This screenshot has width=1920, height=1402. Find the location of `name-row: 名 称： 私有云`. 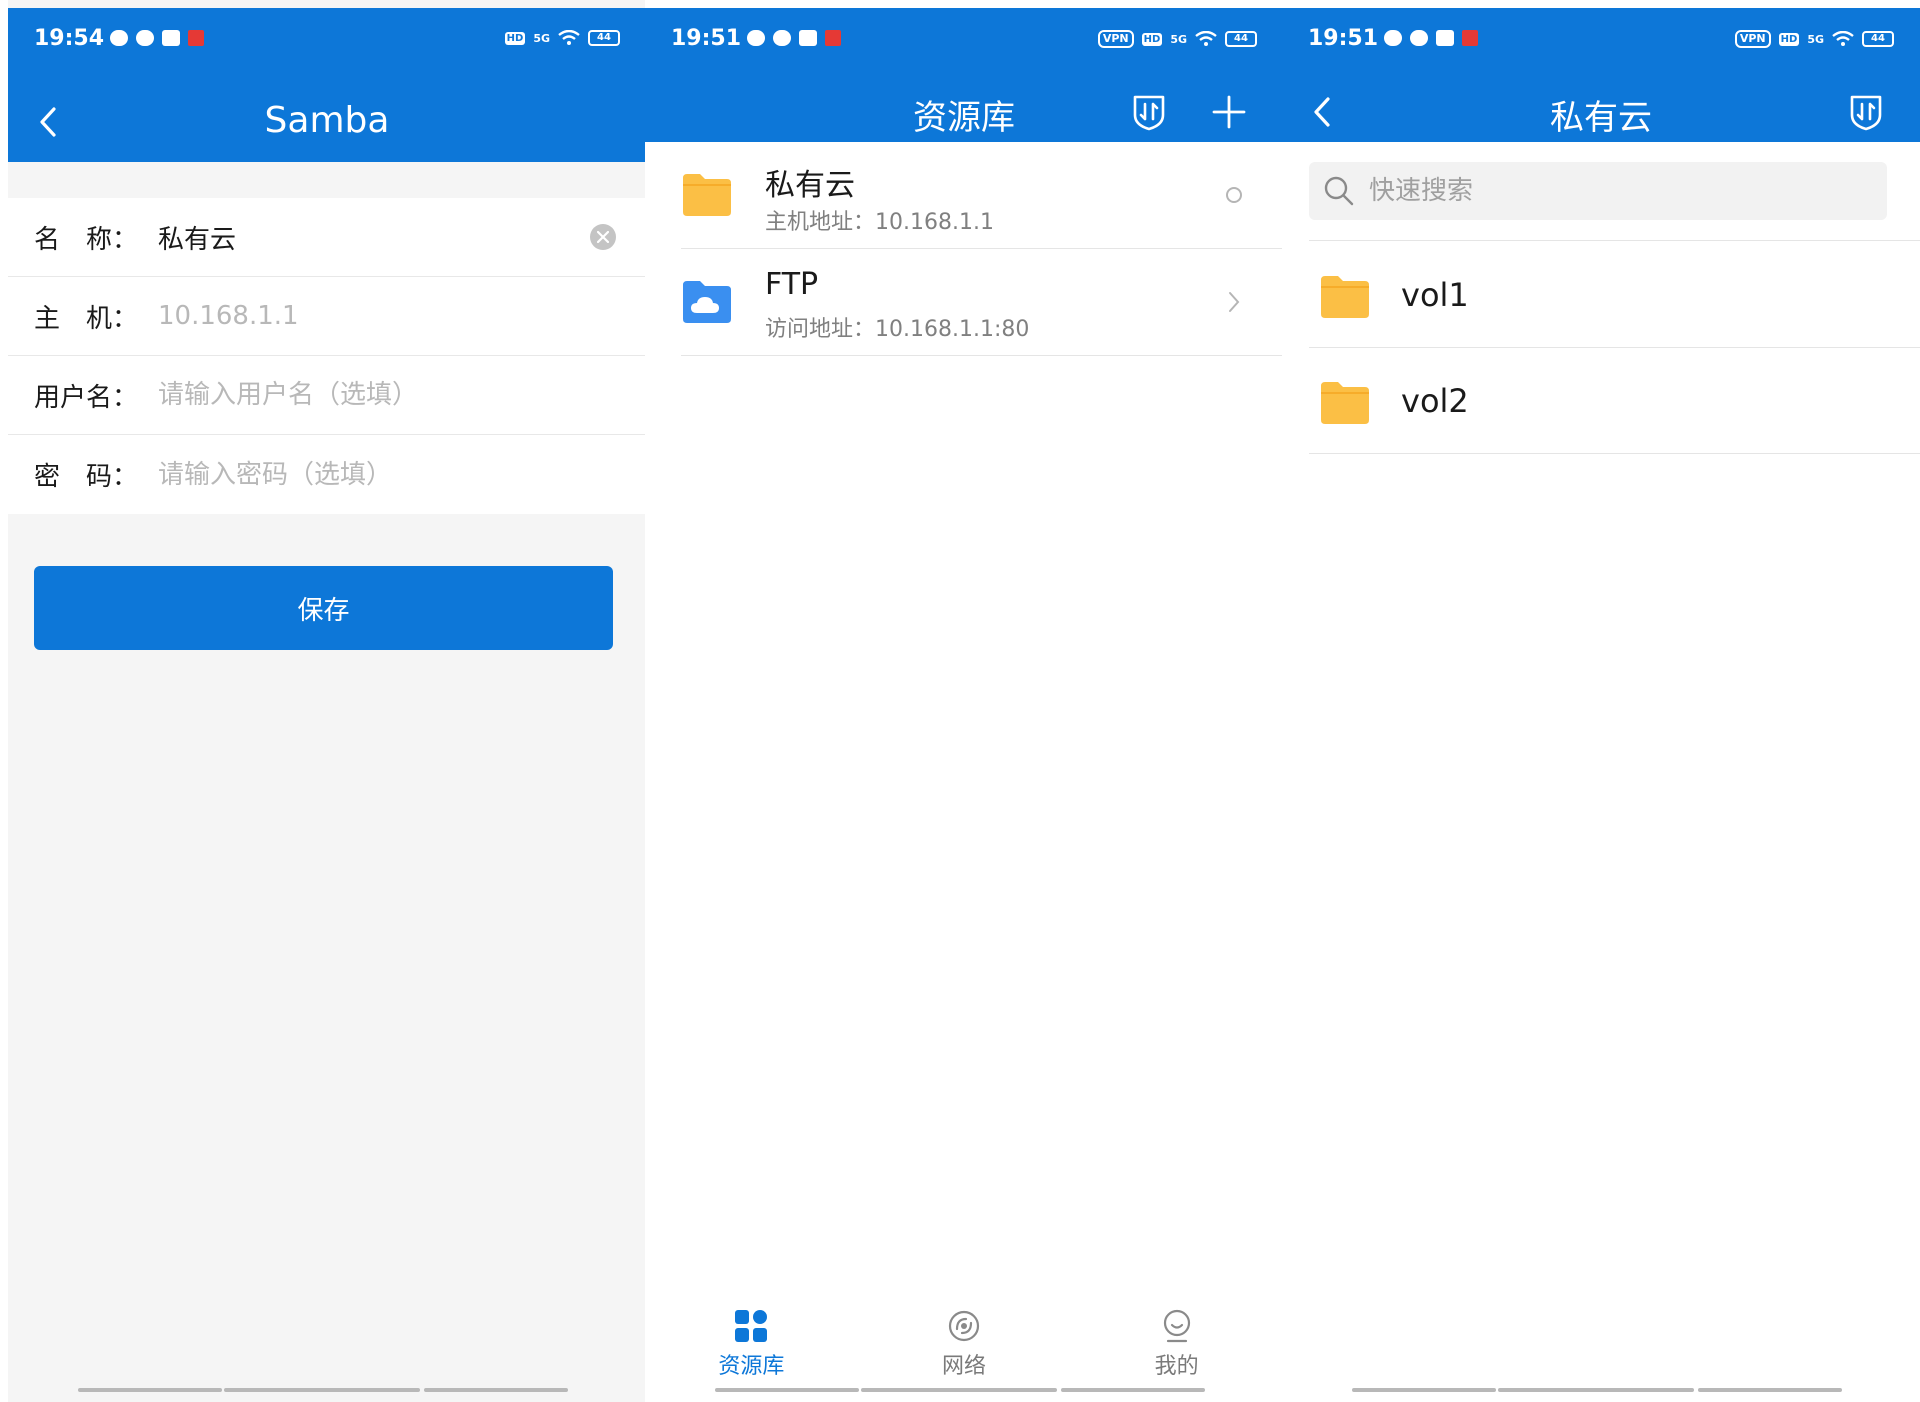

name-row: 名 称： 私有云 is located at coordinates (327, 237).